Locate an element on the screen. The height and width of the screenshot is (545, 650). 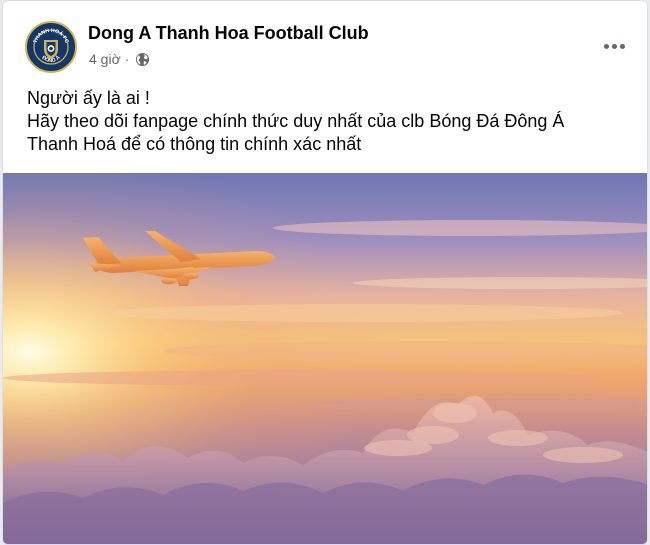
more-options-icon is located at coordinates (614, 46).